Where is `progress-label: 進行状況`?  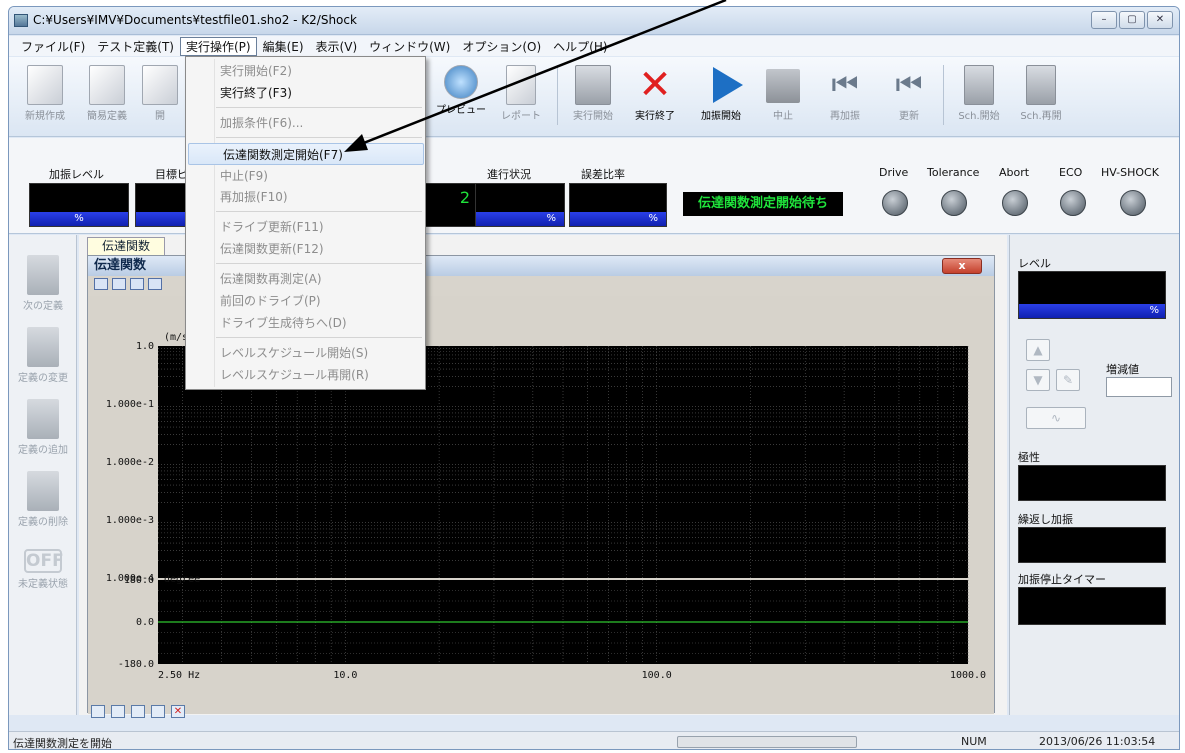 progress-label: 進行状況 is located at coordinates (509, 174).